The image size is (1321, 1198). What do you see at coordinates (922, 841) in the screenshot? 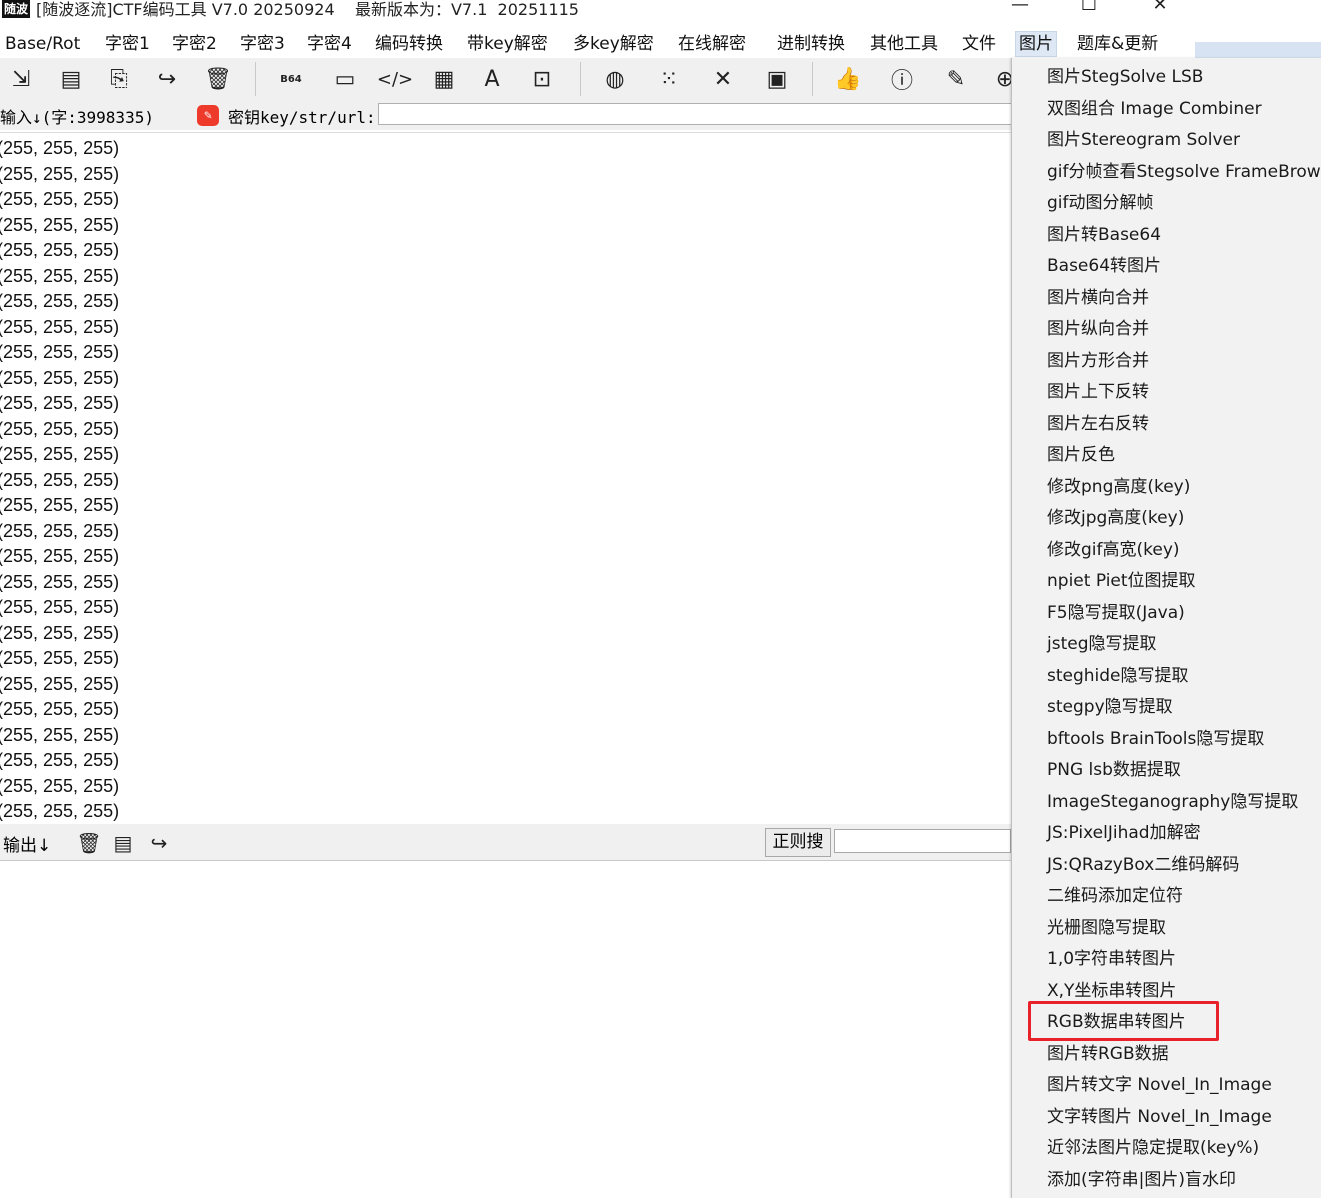
I see `regex-search-input` at bounding box center [922, 841].